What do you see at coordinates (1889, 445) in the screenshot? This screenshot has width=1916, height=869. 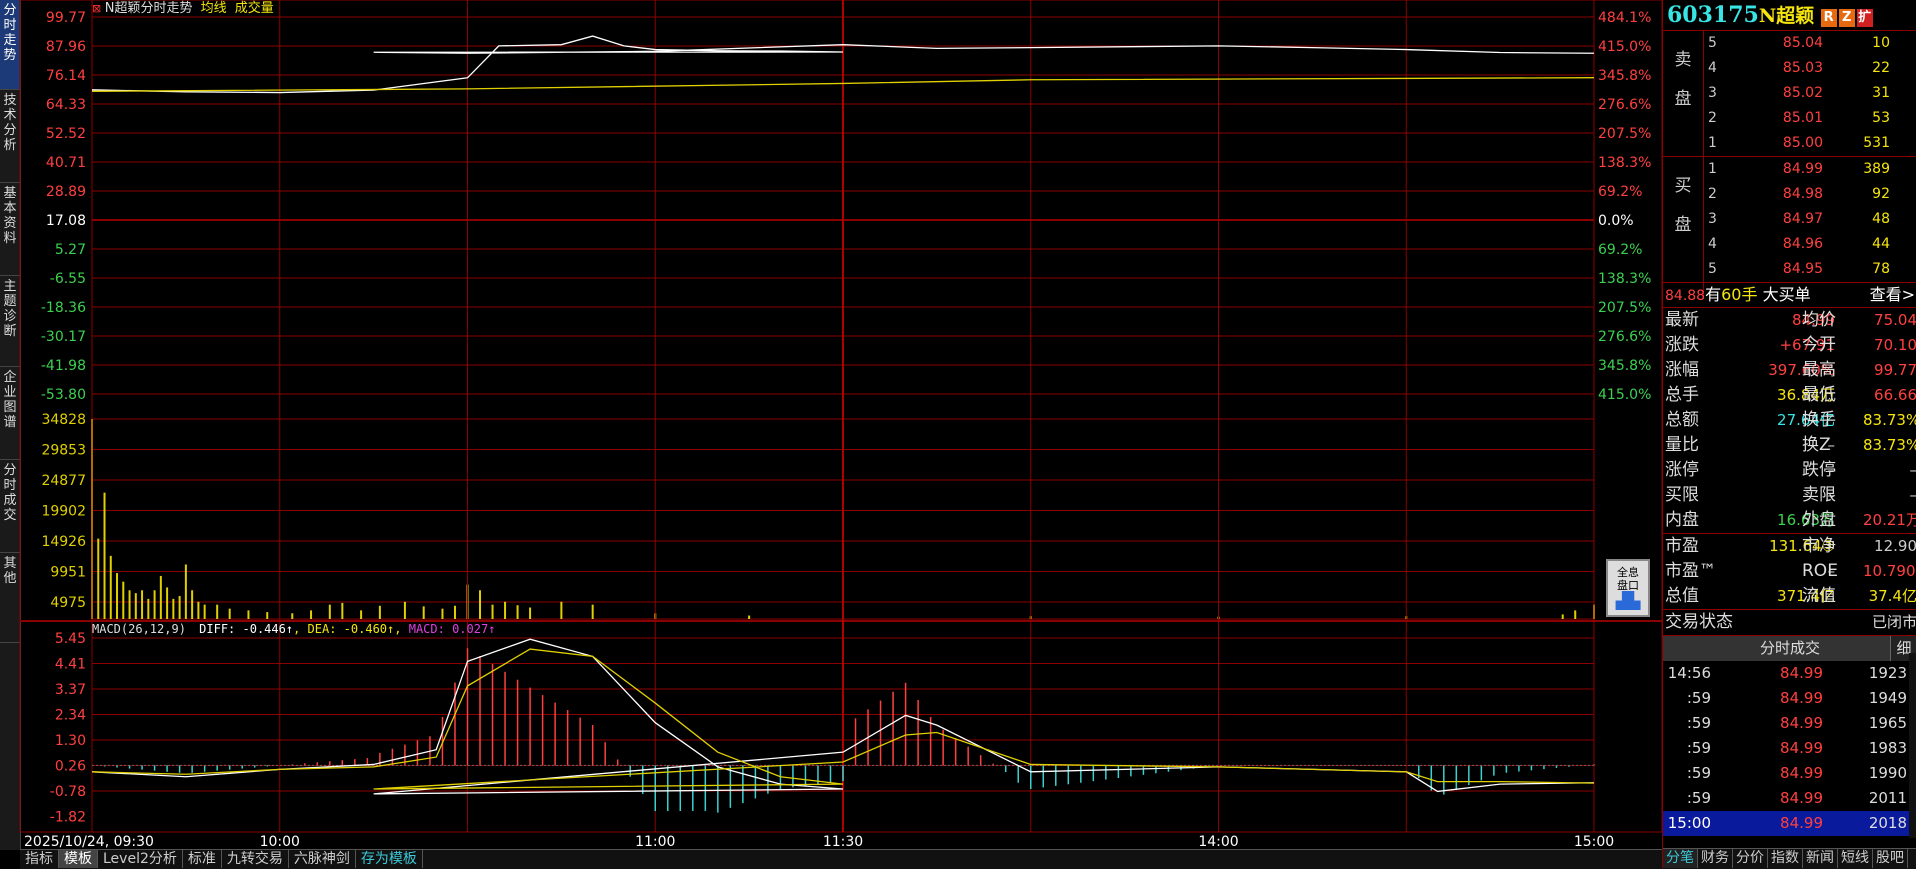 I see `quote-value: 83.73%` at bounding box center [1889, 445].